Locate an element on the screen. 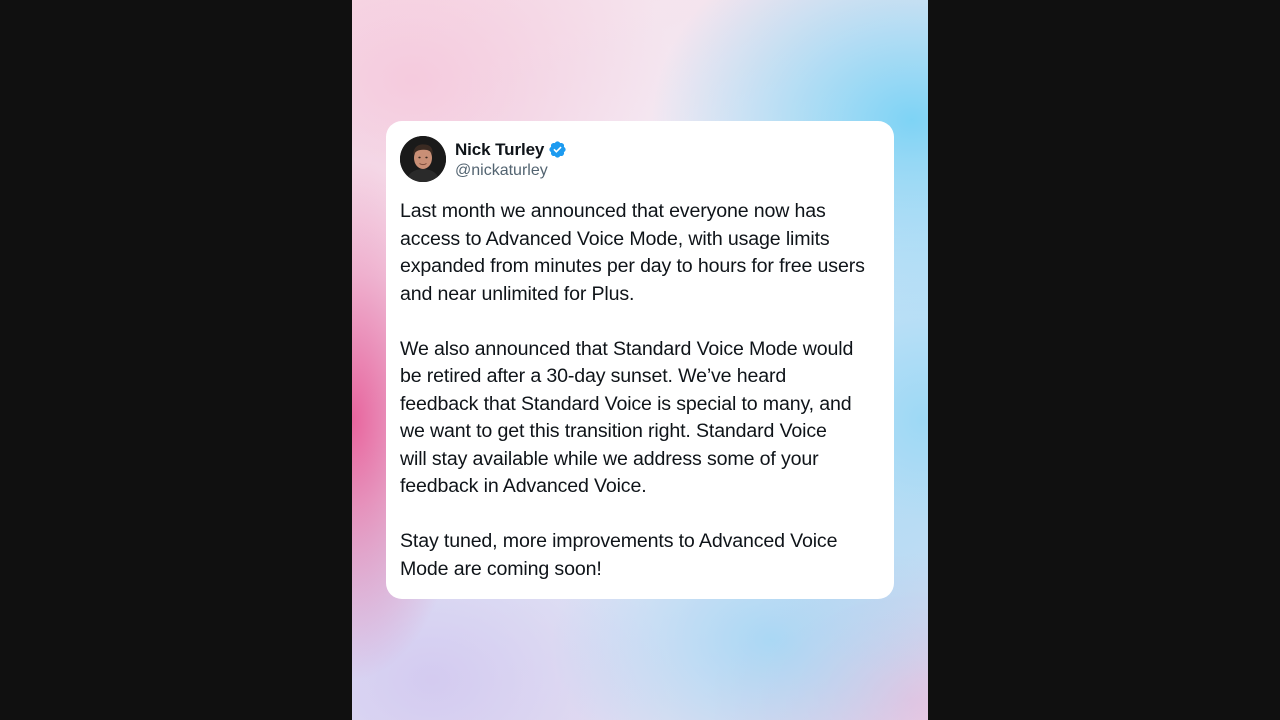  avatar is located at coordinates (423, 159).